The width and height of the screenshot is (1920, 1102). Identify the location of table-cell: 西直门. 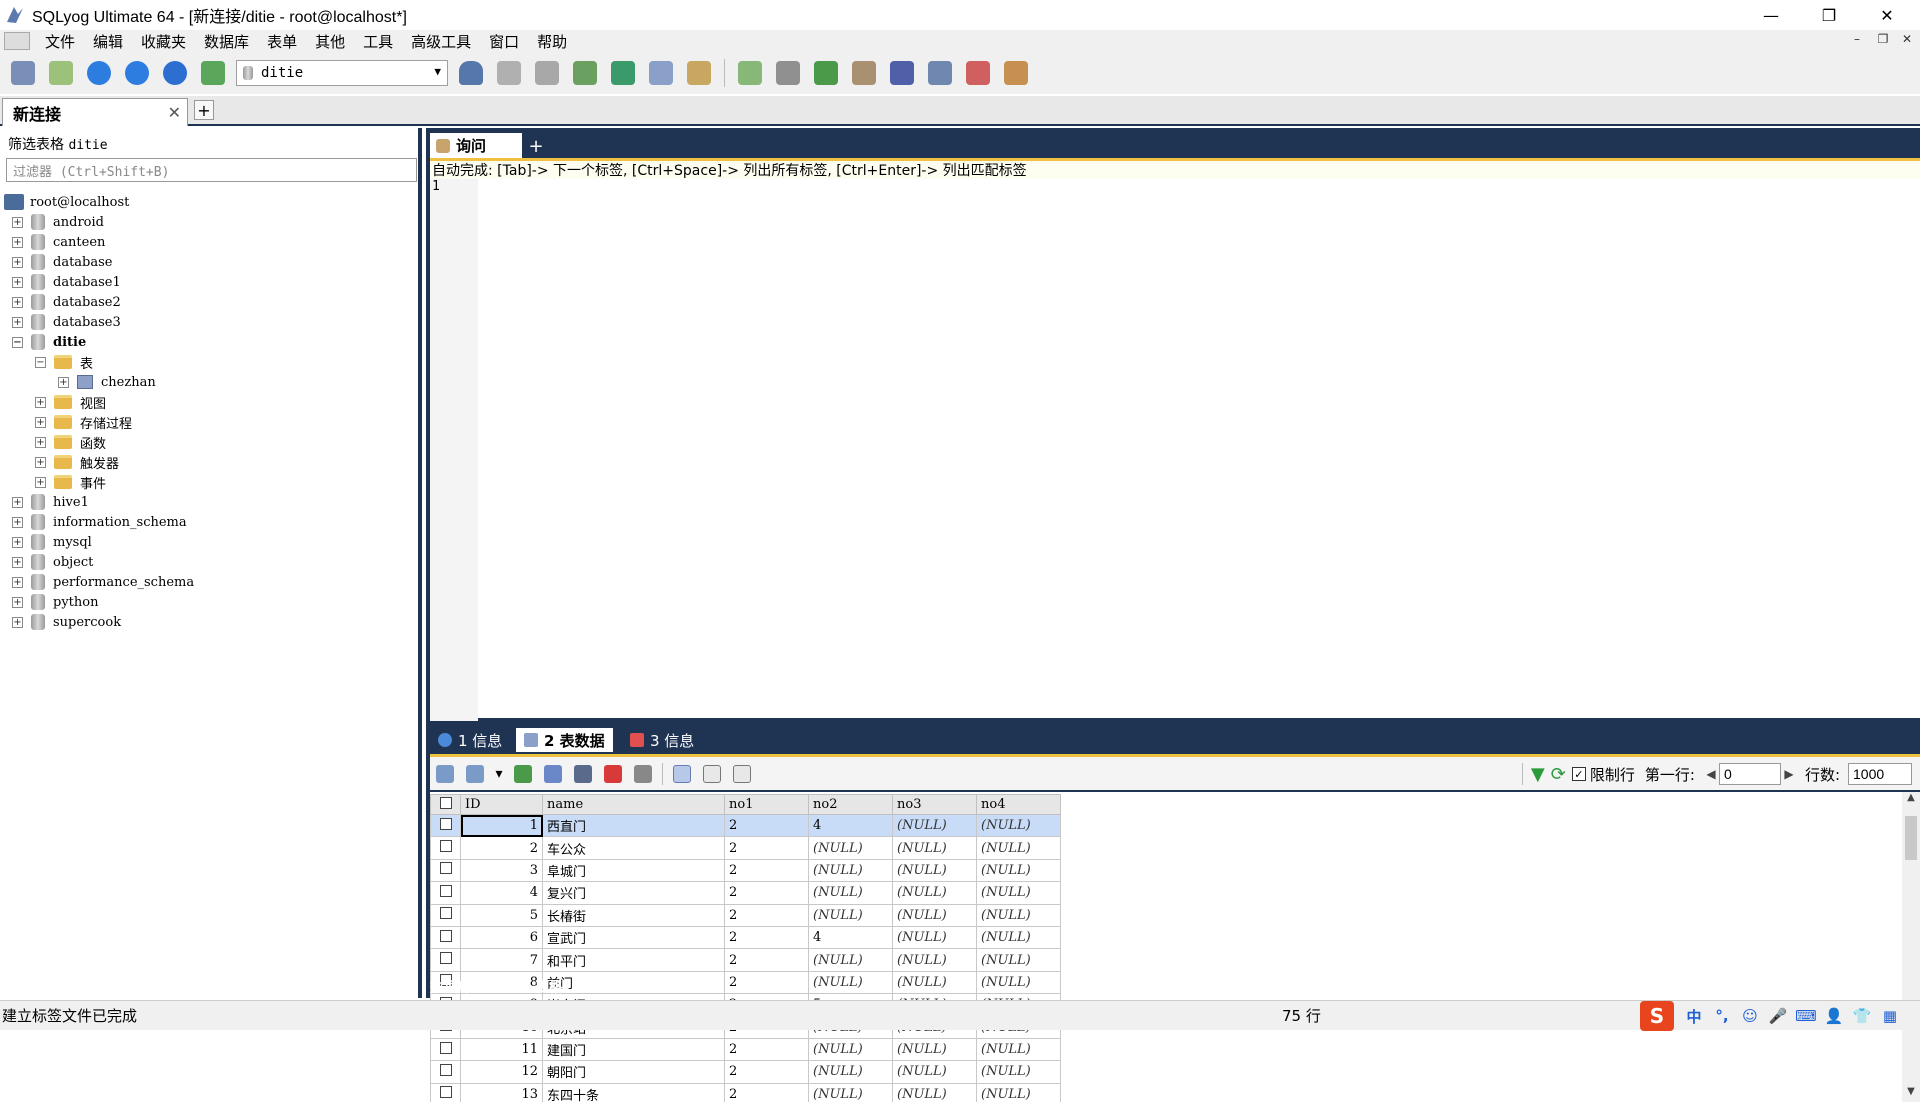
(633, 825).